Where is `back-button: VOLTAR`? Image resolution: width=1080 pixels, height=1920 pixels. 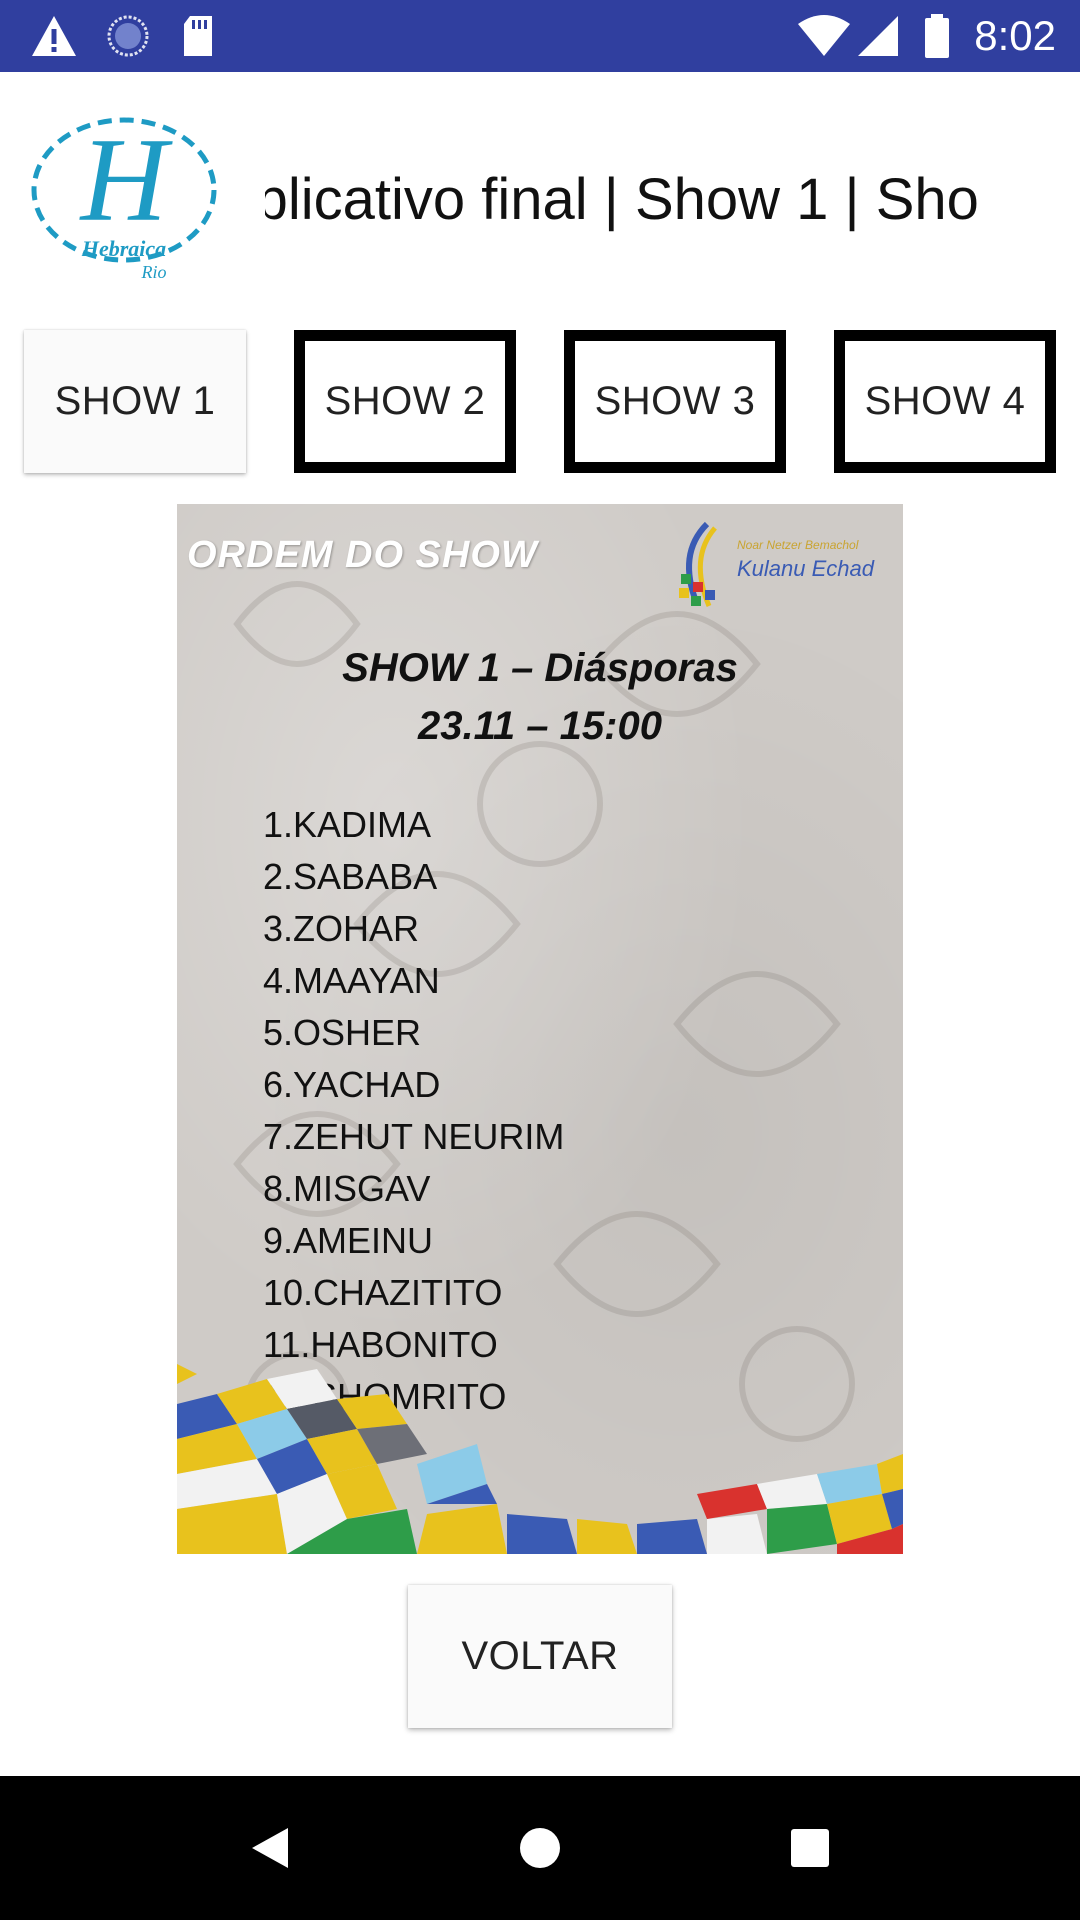 back-button: VOLTAR is located at coordinates (540, 1656).